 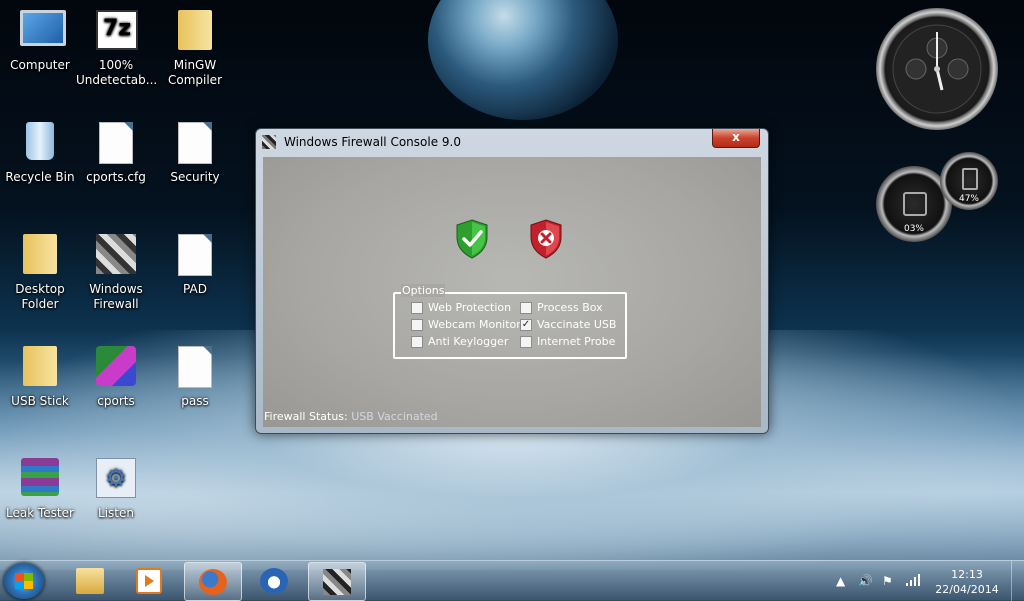 I want to click on window-title: Windows Firewall Console 9.0, so click(x=372, y=142).